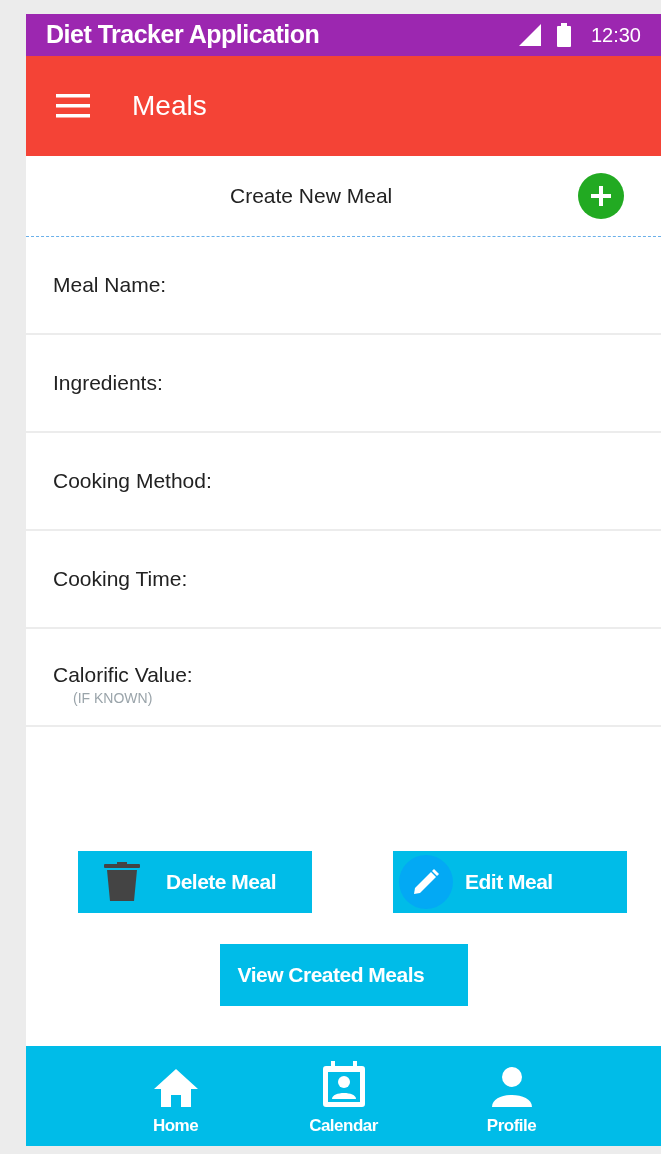  I want to click on form-field: Cooking Time:, so click(343, 580).